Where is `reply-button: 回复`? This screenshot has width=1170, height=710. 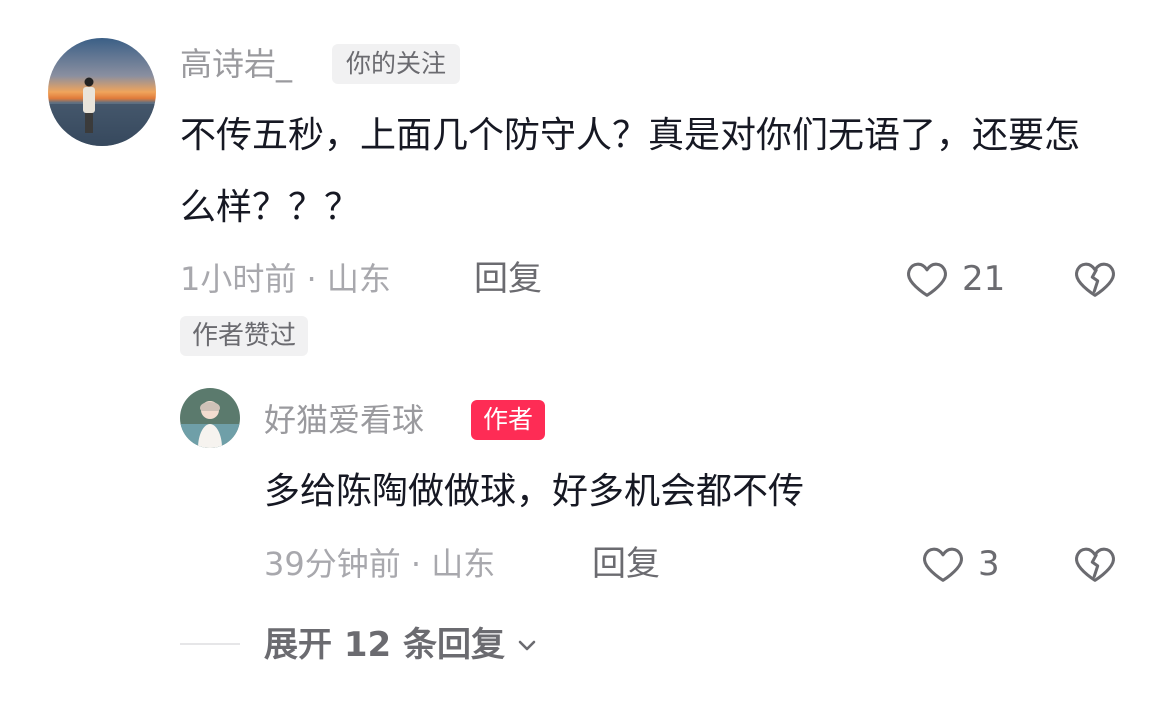 reply-button: 回复 is located at coordinates (508, 279).